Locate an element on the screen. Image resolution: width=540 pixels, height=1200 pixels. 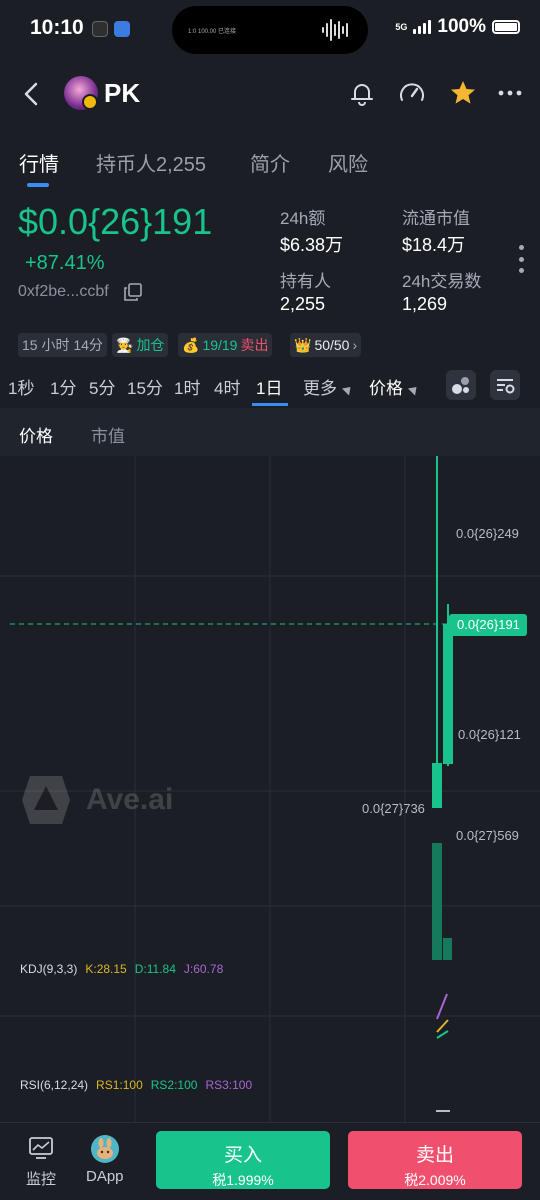
star-icon is located at coordinates (463, 93).